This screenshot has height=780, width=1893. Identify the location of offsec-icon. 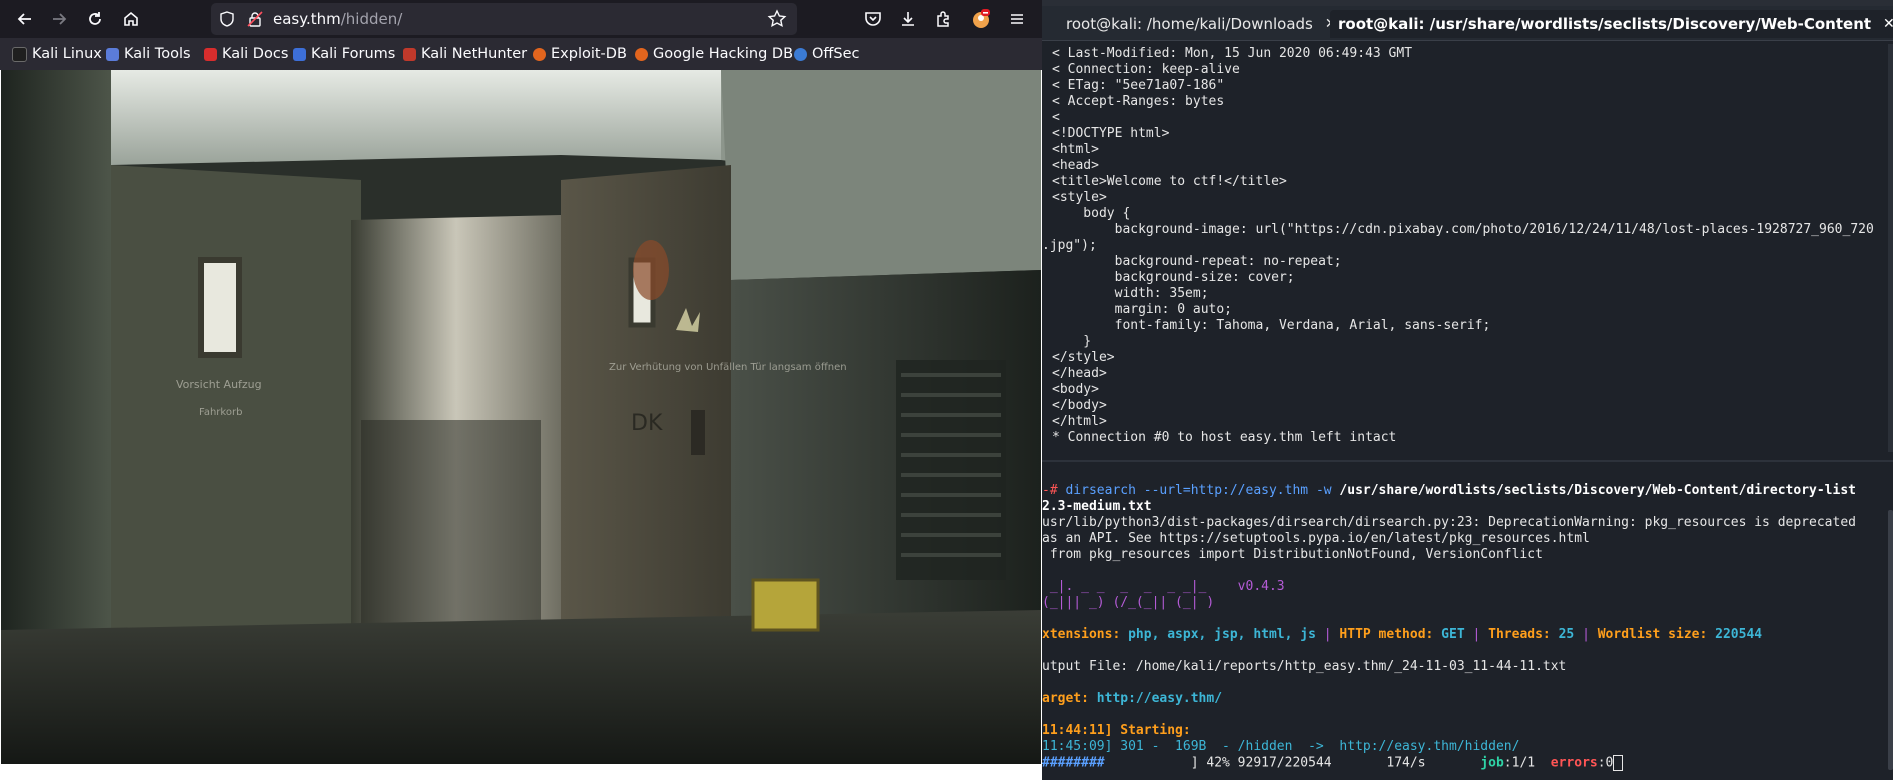
(800, 54).